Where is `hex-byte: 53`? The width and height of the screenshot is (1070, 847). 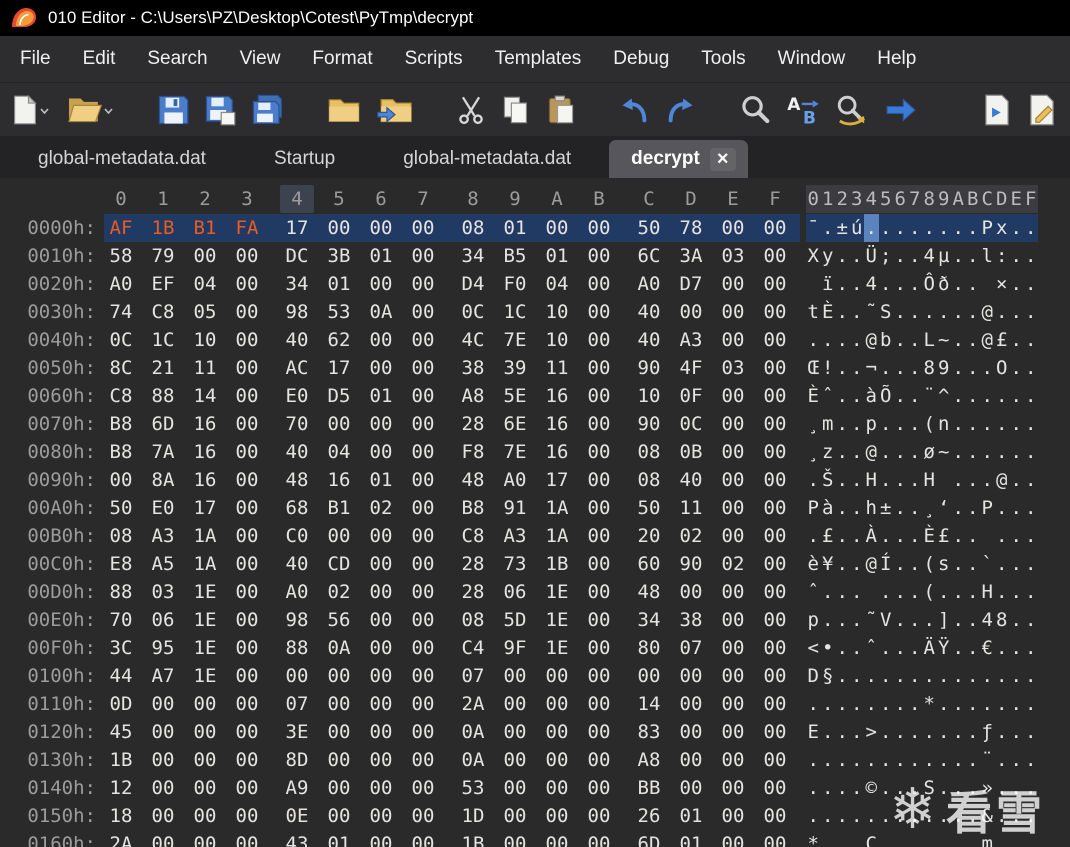 hex-byte: 53 is located at coordinates (473, 788).